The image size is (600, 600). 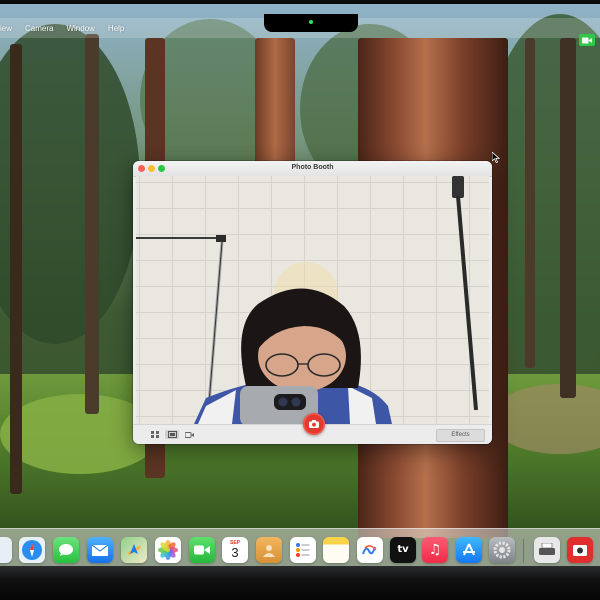 I want to click on dock: SEP 3 tv ♫, so click(x=300, y=549).